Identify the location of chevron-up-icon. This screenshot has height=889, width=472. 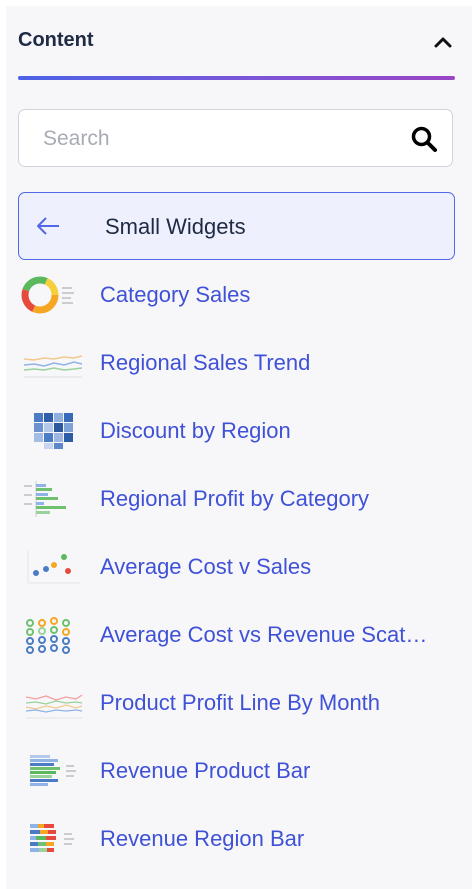
(443, 42).